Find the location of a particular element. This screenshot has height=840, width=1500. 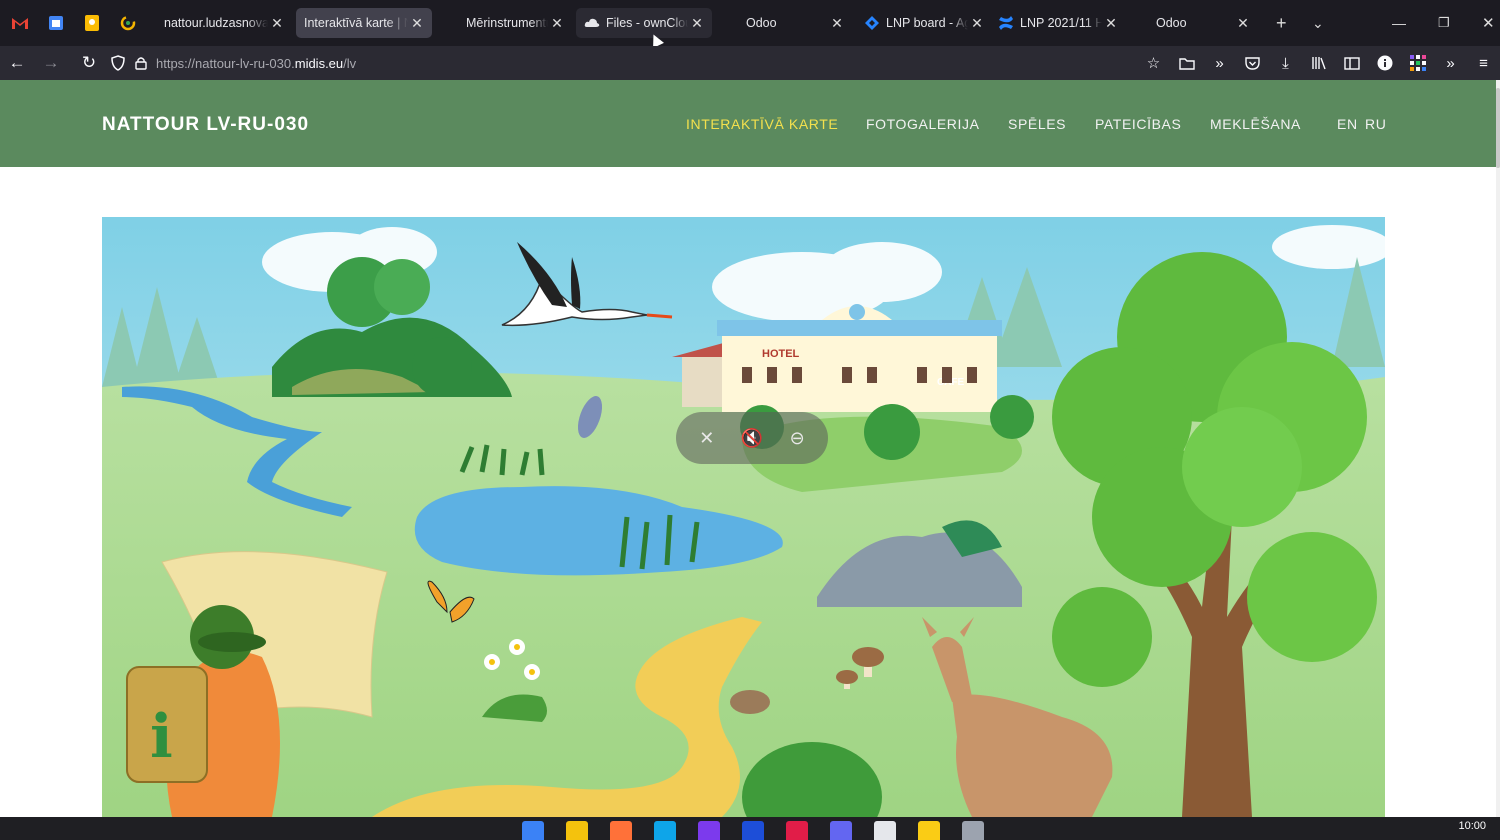

minimize-circle-icon: ⊖ is located at coordinates (797, 438).